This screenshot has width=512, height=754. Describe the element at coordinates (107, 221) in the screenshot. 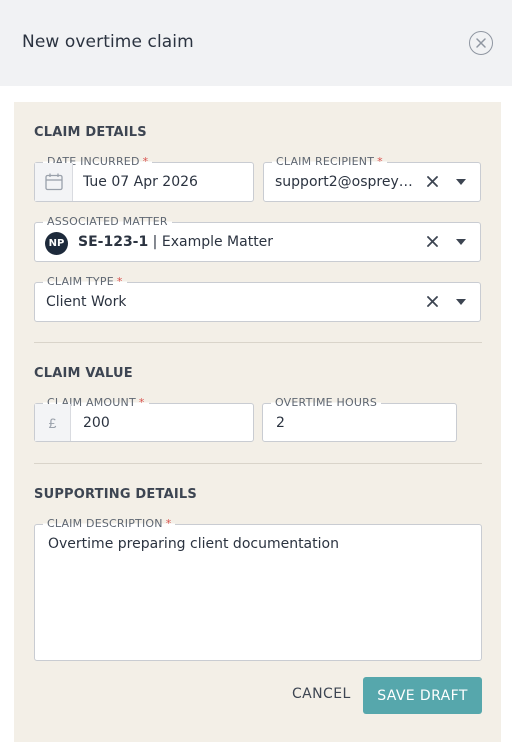

I see `associated-matter-label: ASSOCIATED MATTER` at that location.